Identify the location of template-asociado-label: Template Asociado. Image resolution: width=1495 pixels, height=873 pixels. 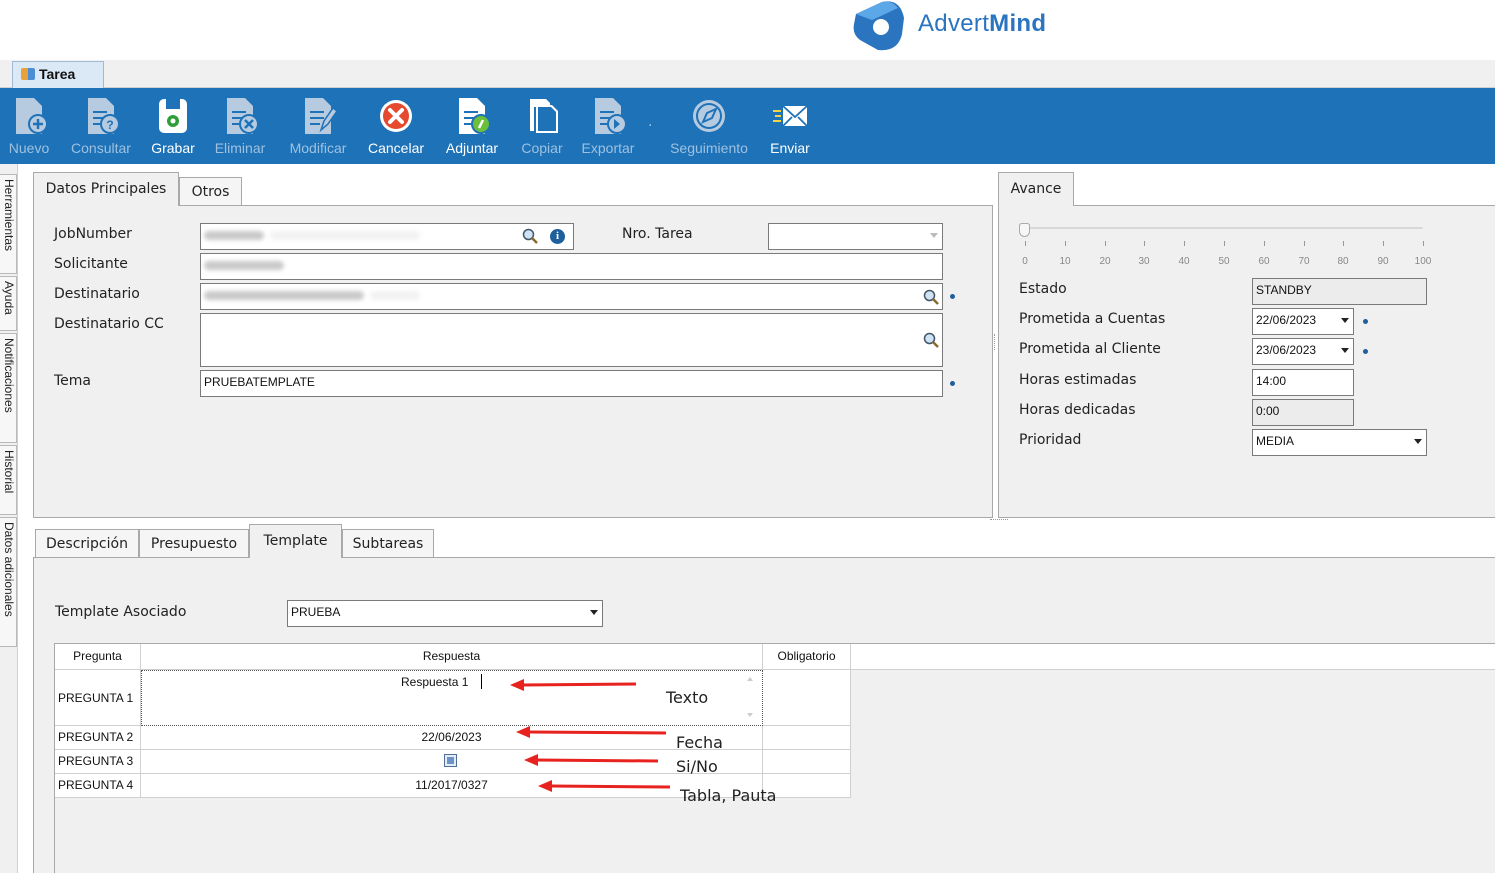
(121, 612).